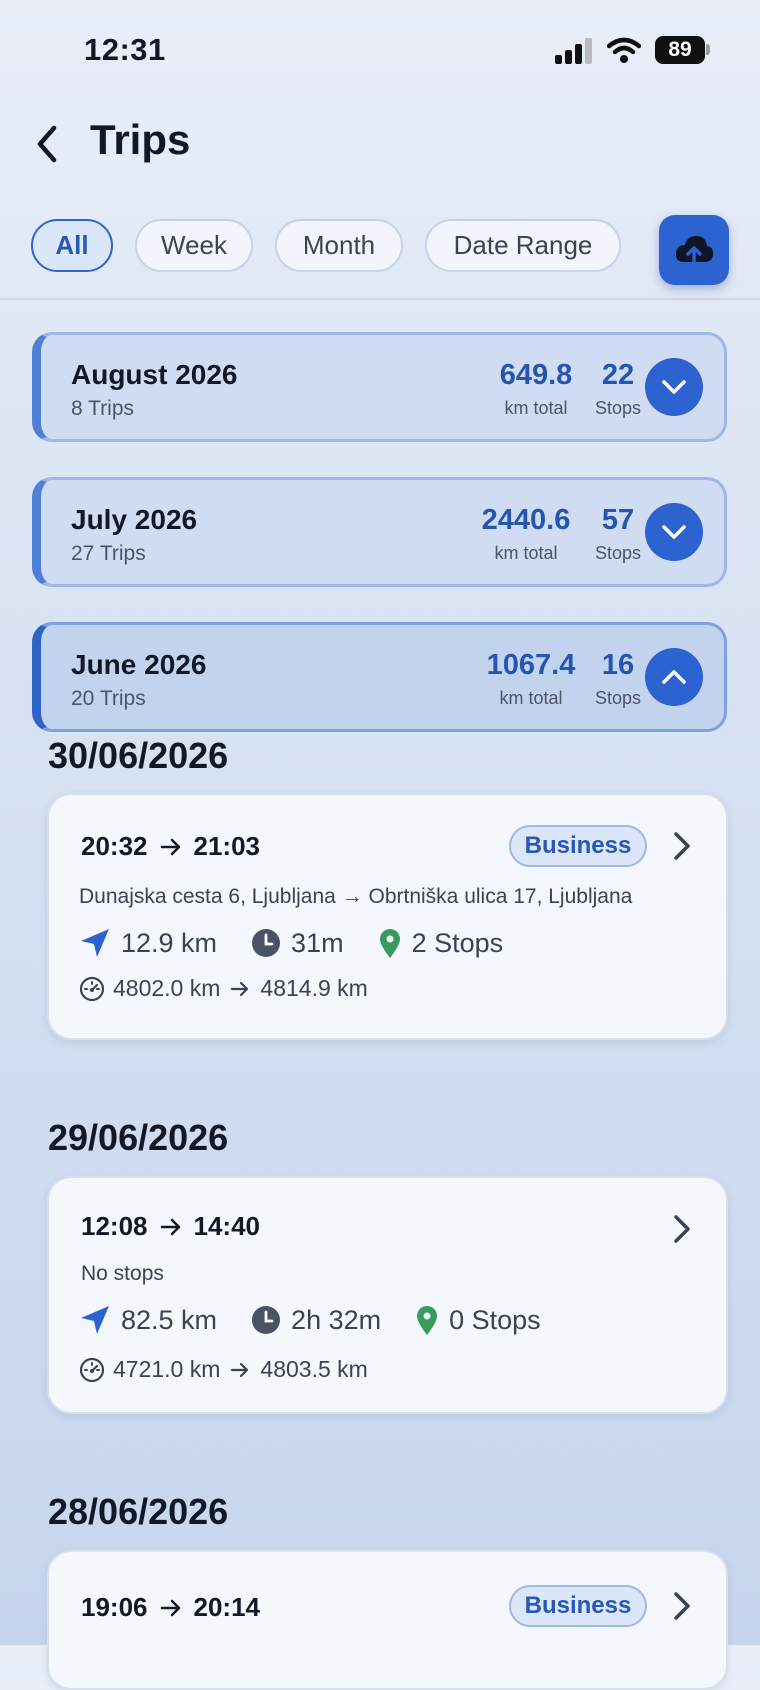  Describe the element at coordinates (618, 375) in the screenshot. I see `month-stops-count: 22` at that location.